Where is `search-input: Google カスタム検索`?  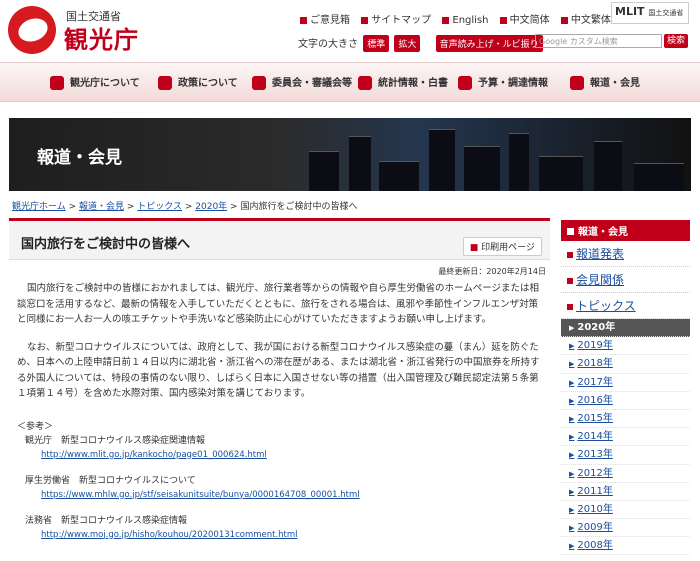 search-input: Google カスタム検索 is located at coordinates (598, 41).